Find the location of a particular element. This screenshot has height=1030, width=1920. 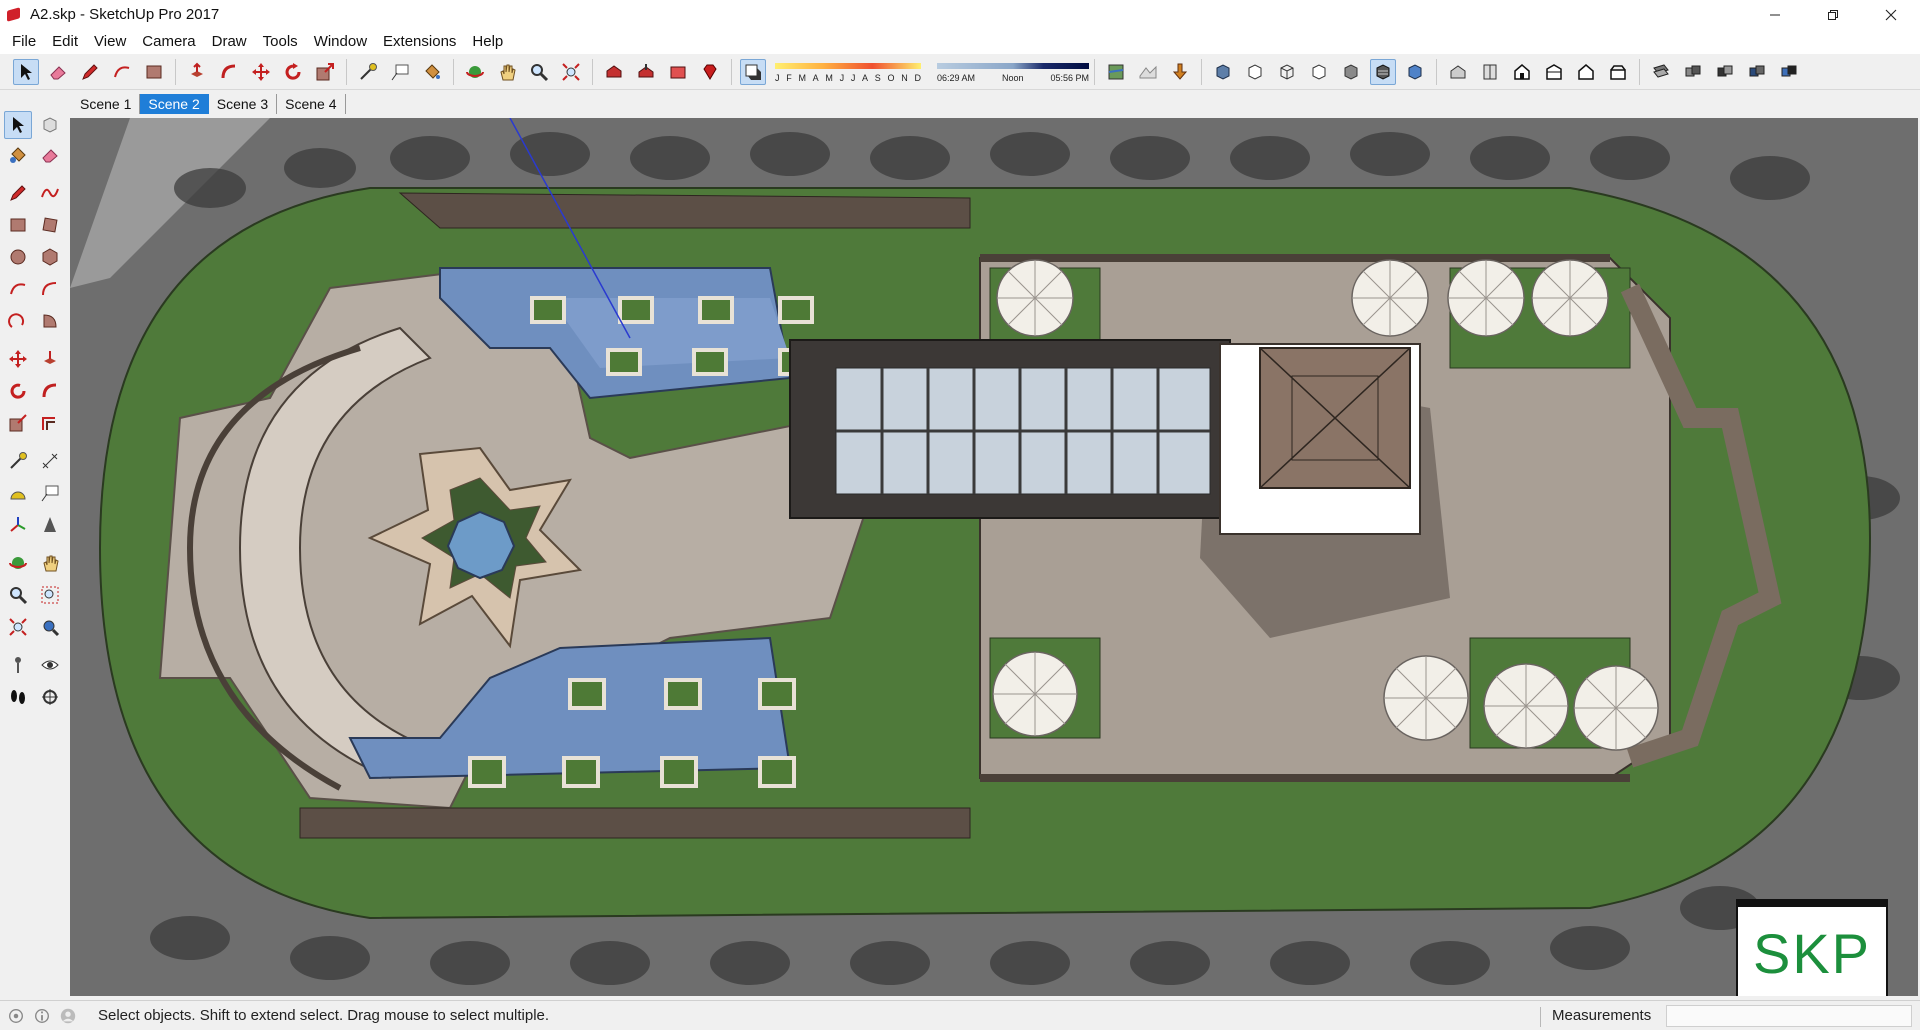

shadow-time-slider: 06:29 AM Noon 05:56 PM is located at coordinates (1013, 72).